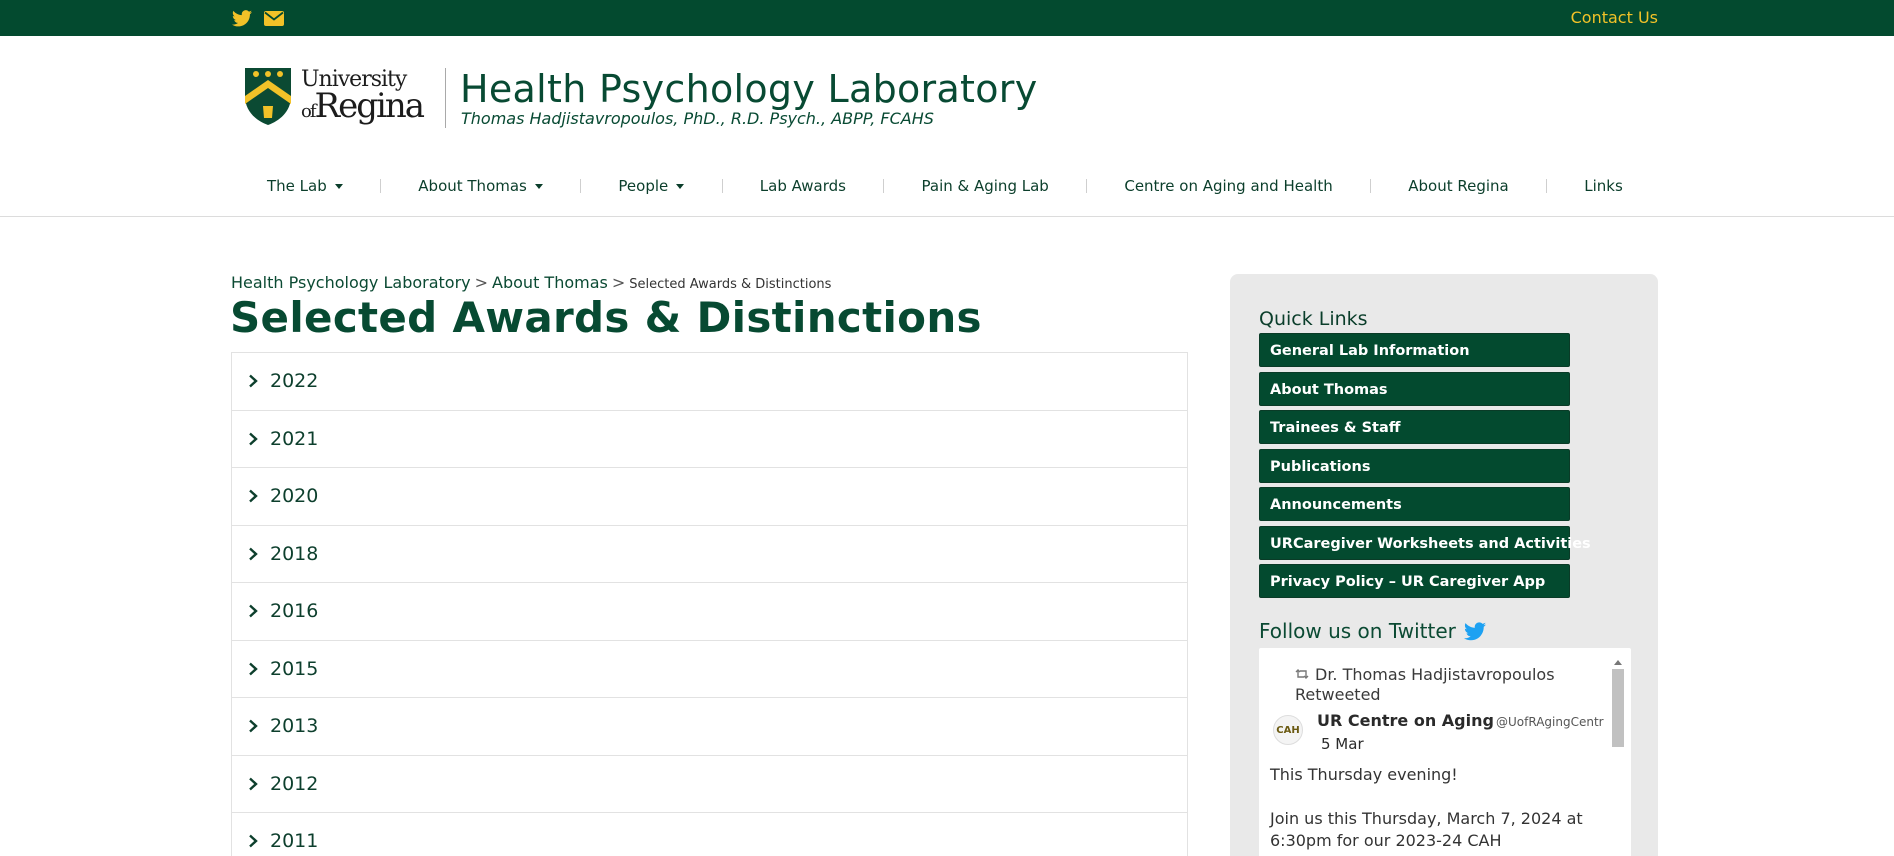 This screenshot has width=1894, height=856. What do you see at coordinates (294, 783) in the screenshot?
I see `accordion-year-label: 2012` at bounding box center [294, 783].